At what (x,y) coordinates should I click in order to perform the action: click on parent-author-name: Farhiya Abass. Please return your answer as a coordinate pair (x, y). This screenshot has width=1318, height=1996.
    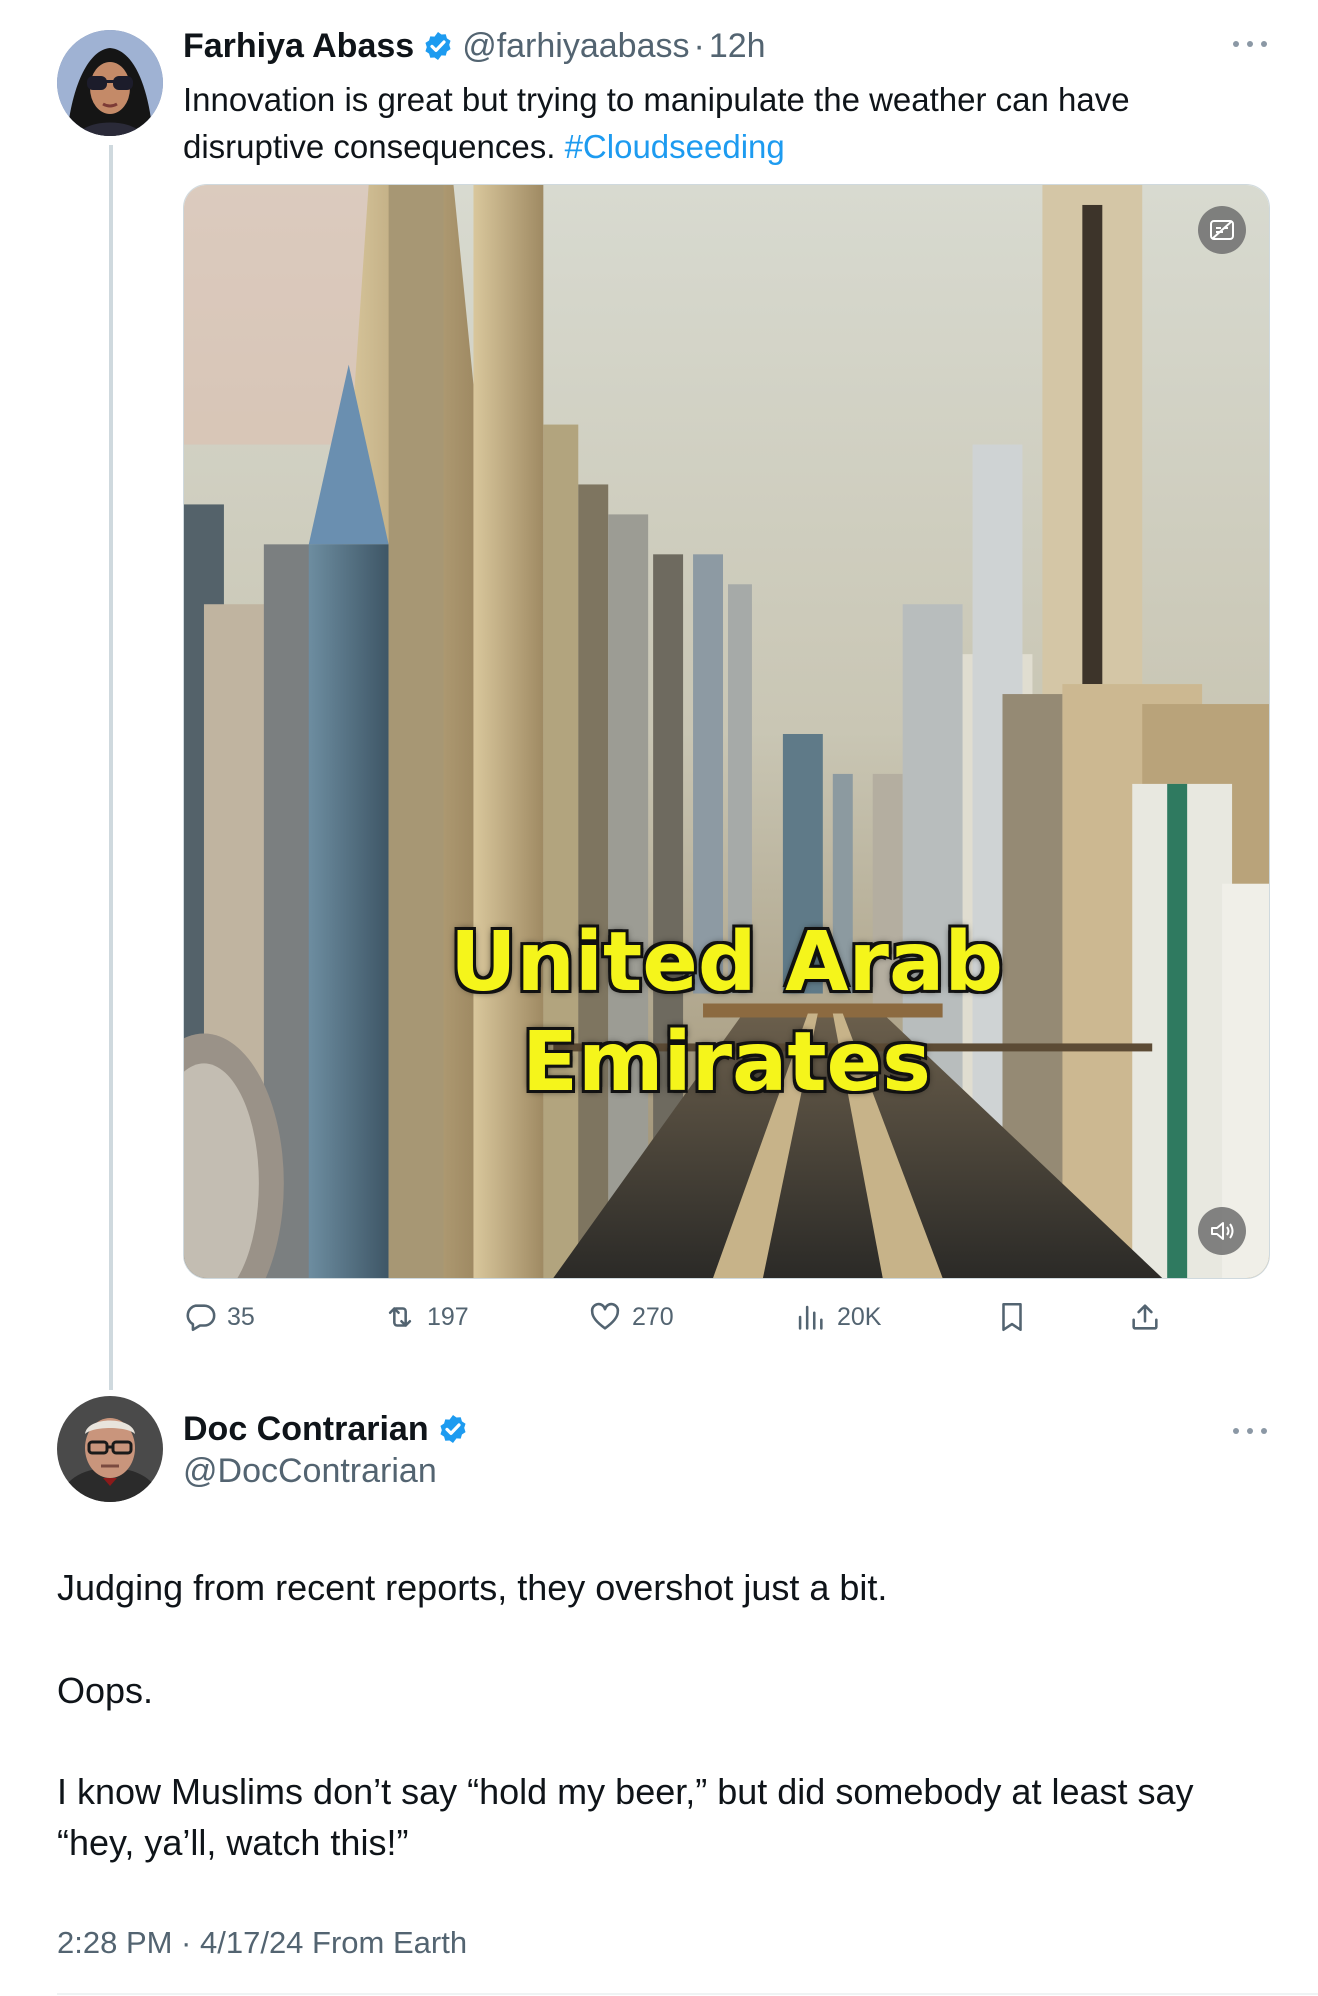
    Looking at the image, I should click on (298, 46).